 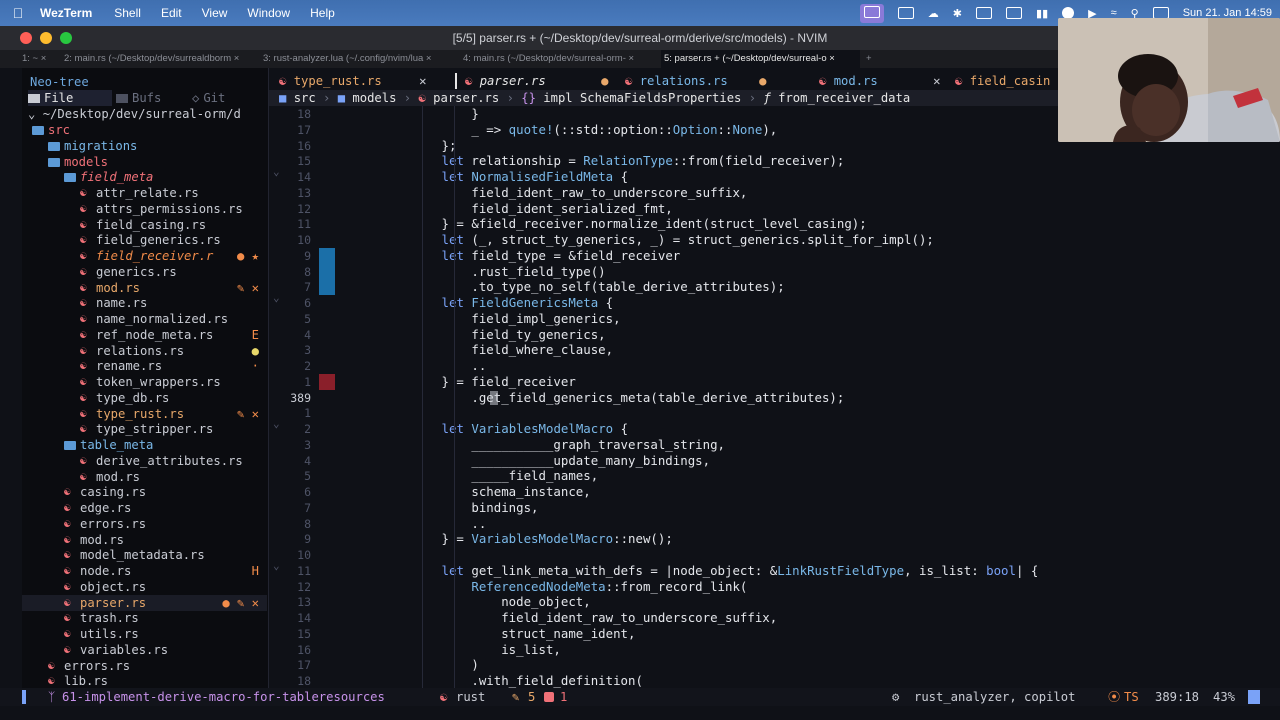 I want to click on terminal-tab-1: 1: ~ ×, so click(x=42, y=59).